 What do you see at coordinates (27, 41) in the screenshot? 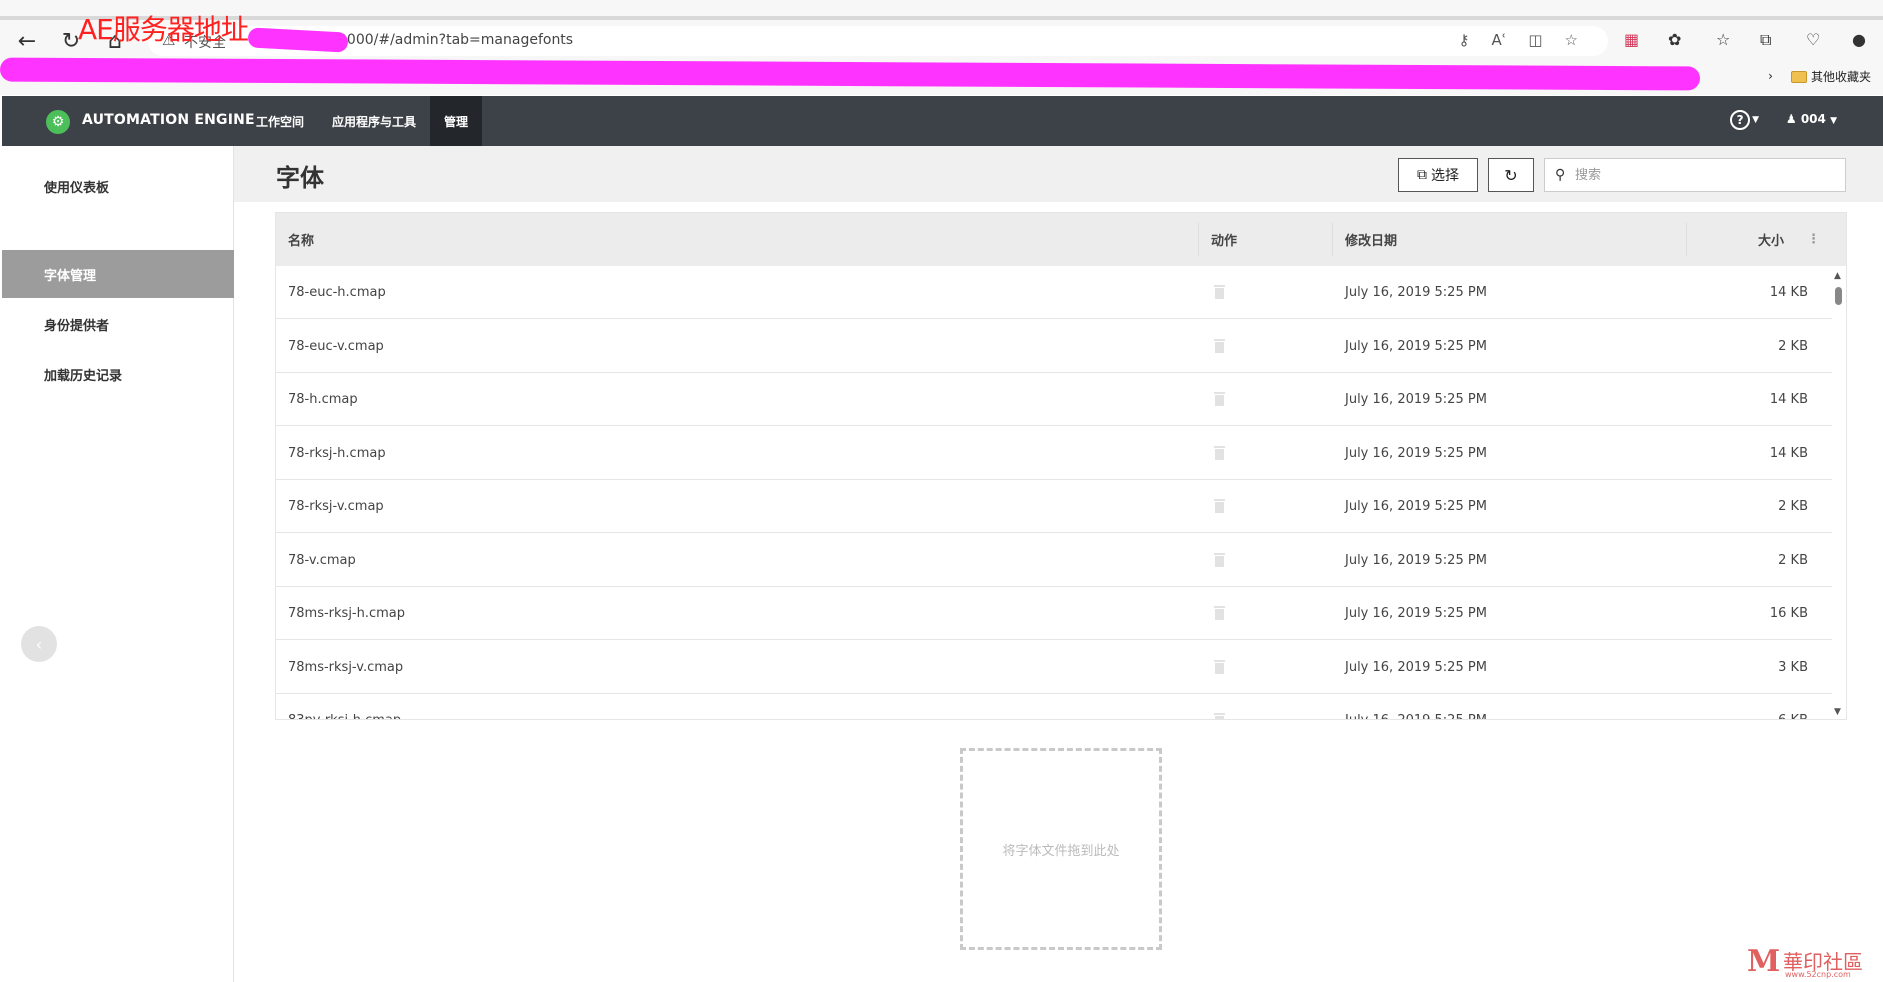
I see `back-icon: ←` at bounding box center [27, 41].